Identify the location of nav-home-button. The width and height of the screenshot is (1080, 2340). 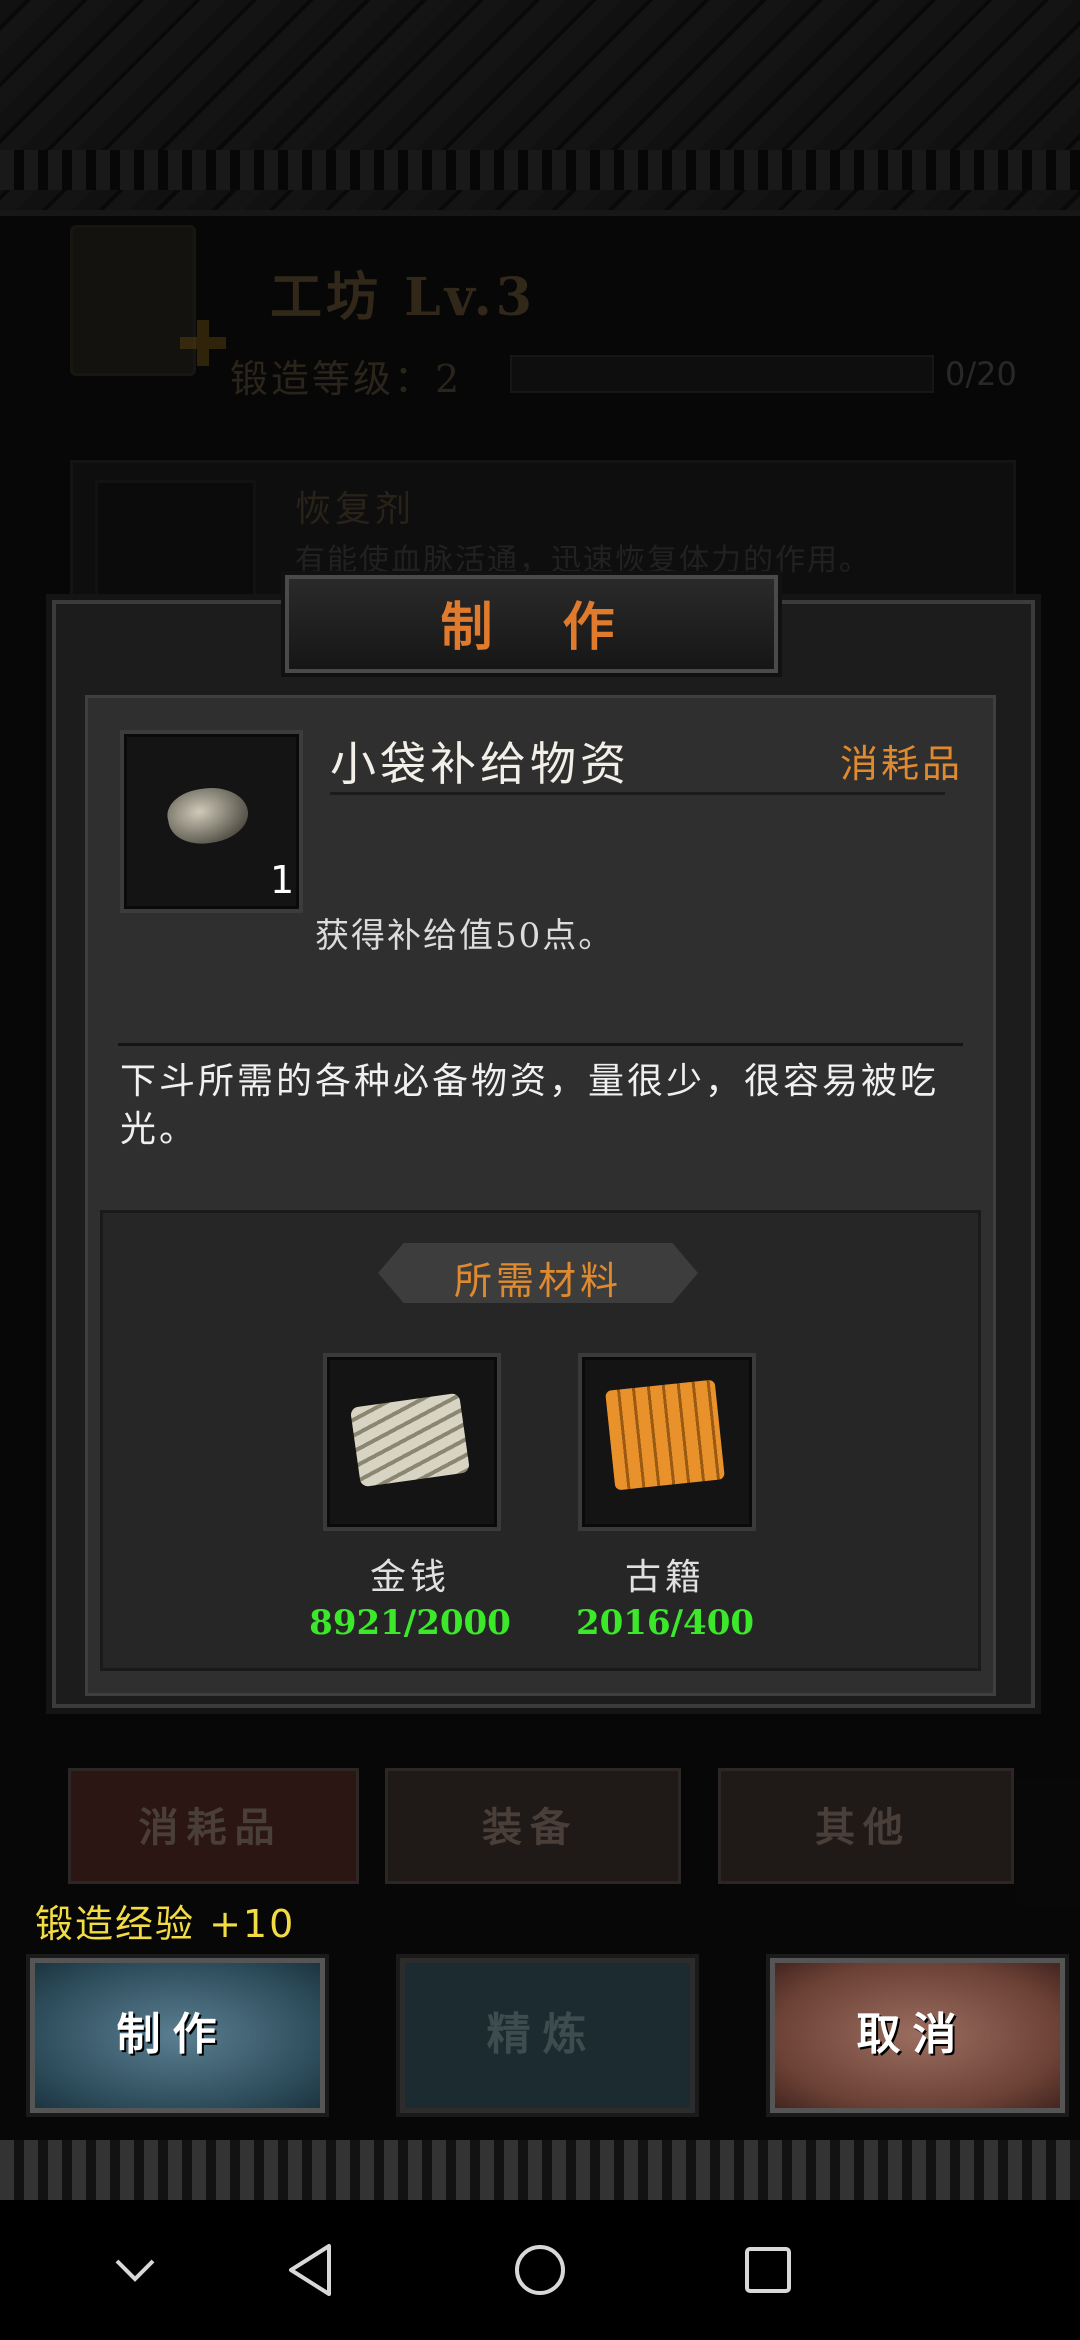
(540, 2270).